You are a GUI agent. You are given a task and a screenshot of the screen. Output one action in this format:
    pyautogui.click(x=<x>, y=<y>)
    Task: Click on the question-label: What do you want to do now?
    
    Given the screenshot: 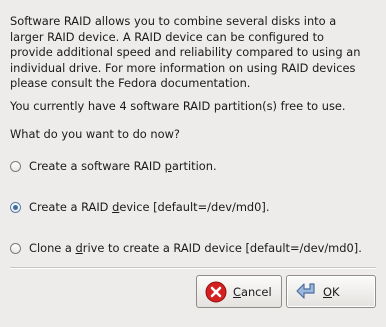 What is the action you would take?
    pyautogui.click(x=95, y=134)
    